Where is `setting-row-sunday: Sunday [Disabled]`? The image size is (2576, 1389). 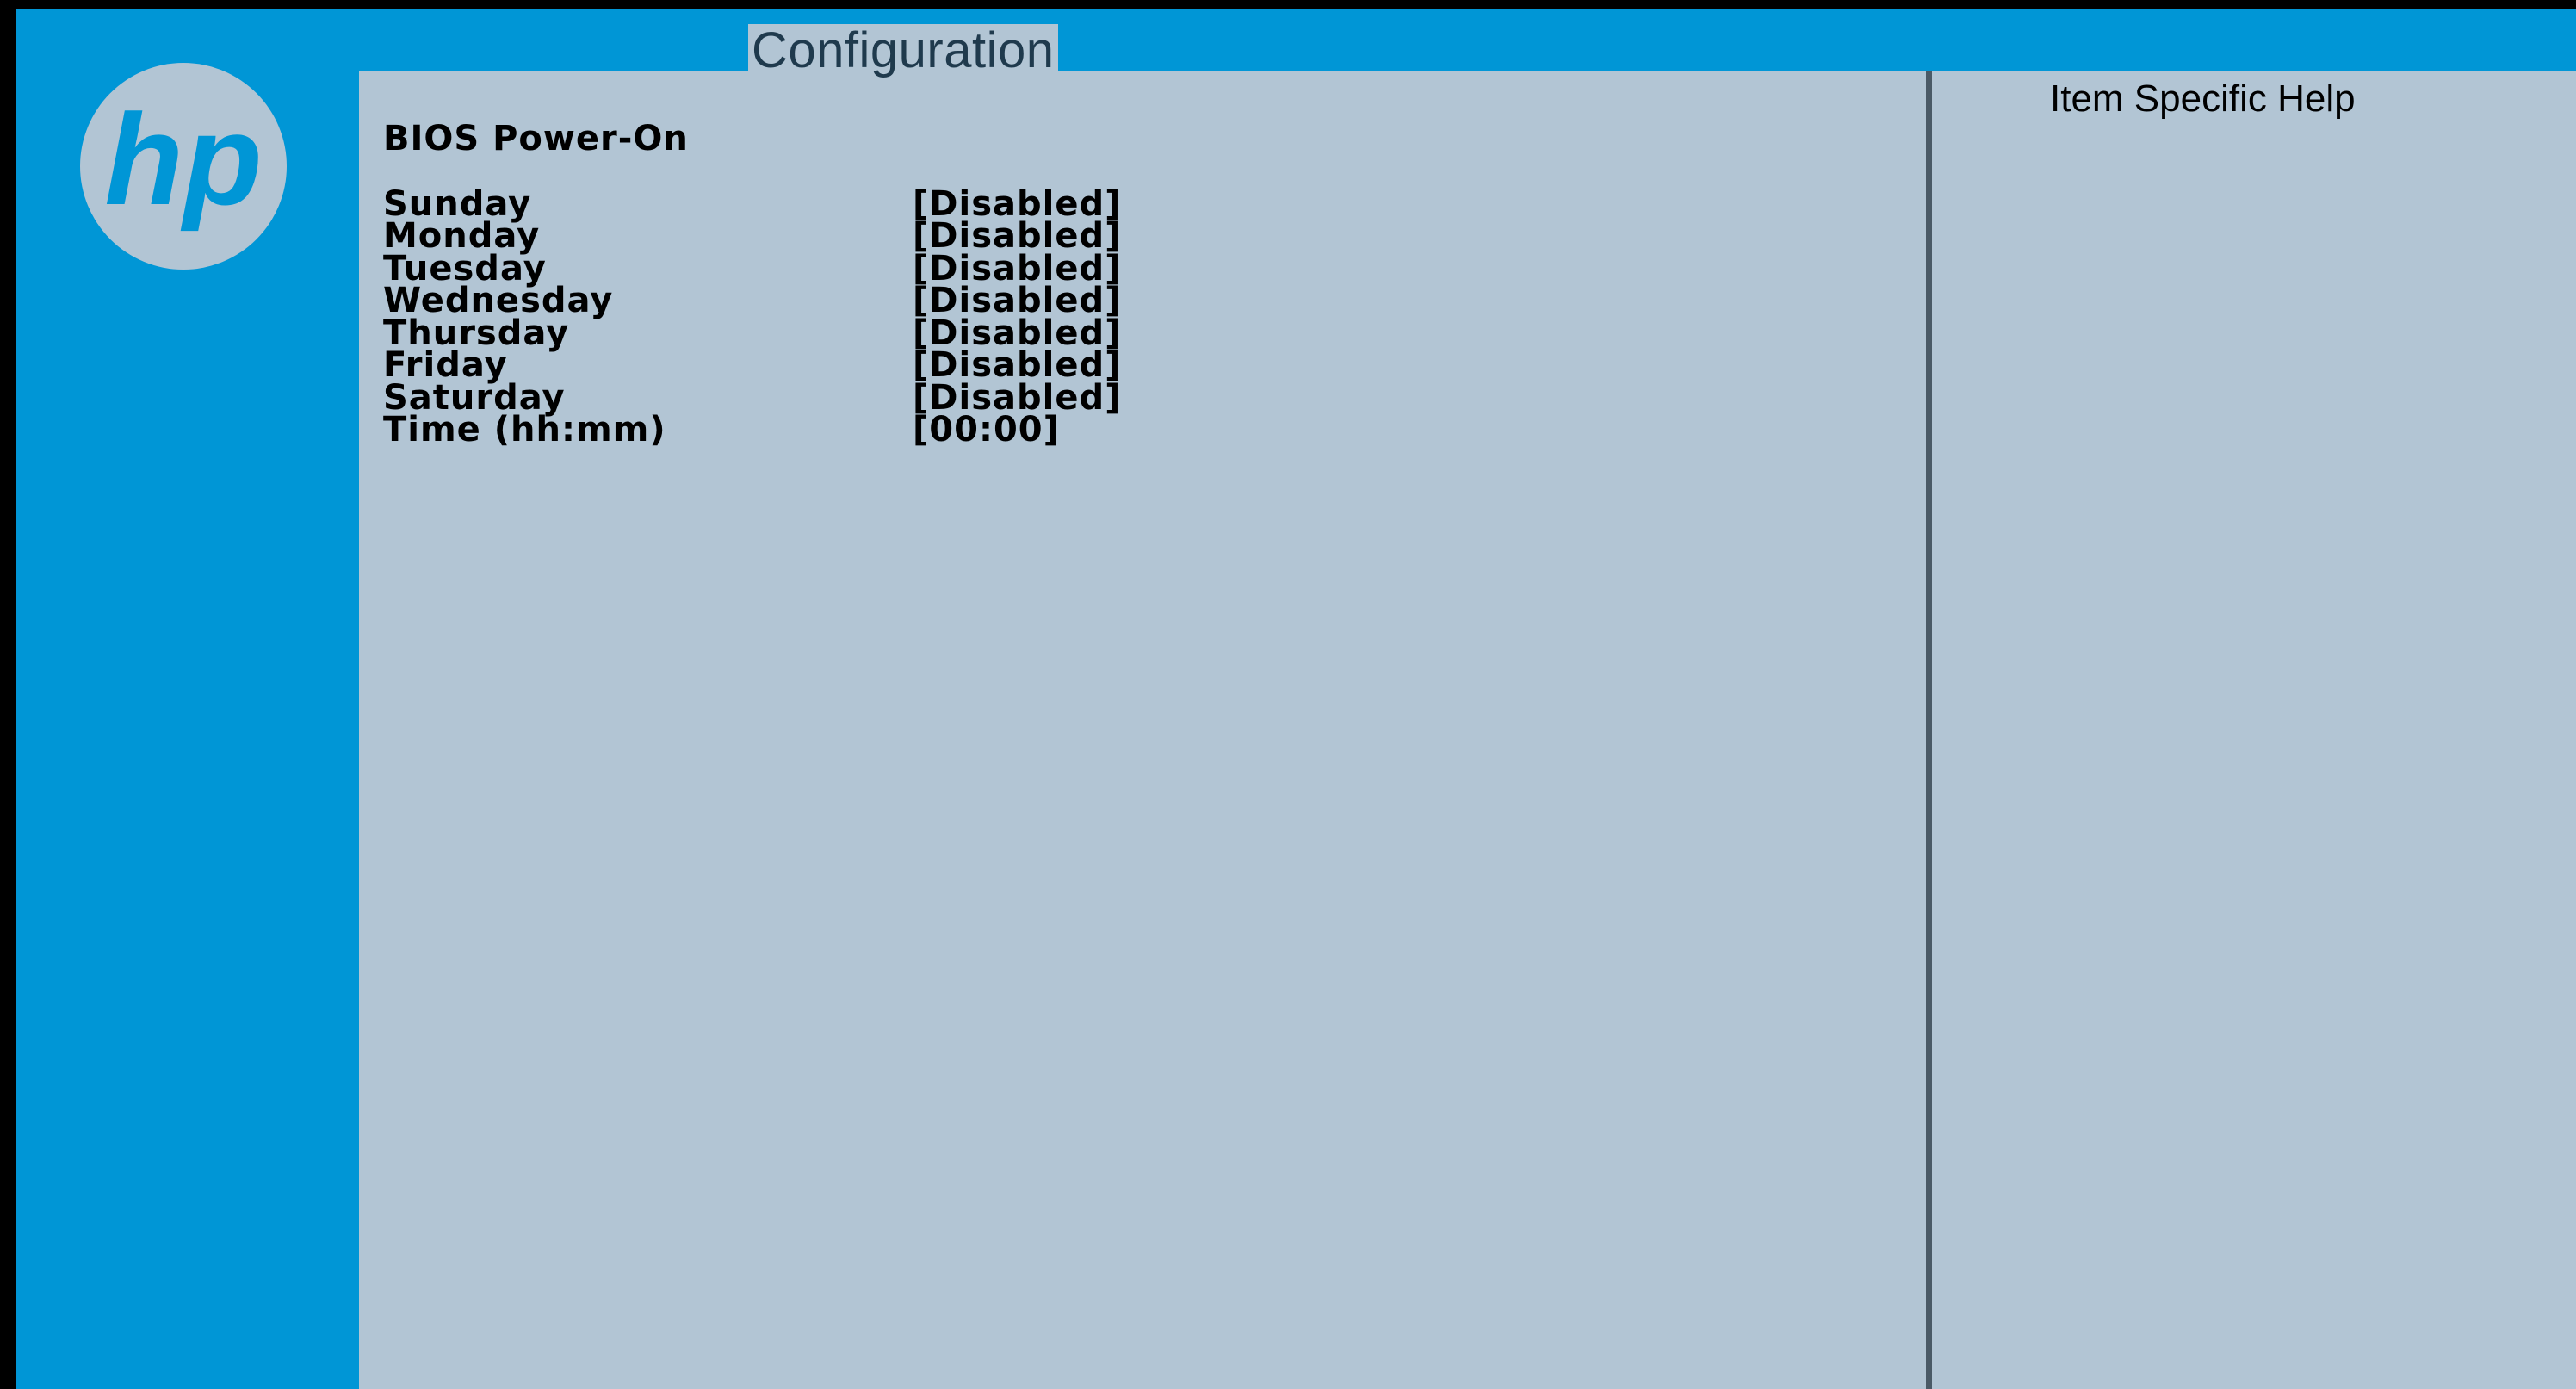 setting-row-sunday: Sunday [Disabled] is located at coordinates (752, 204).